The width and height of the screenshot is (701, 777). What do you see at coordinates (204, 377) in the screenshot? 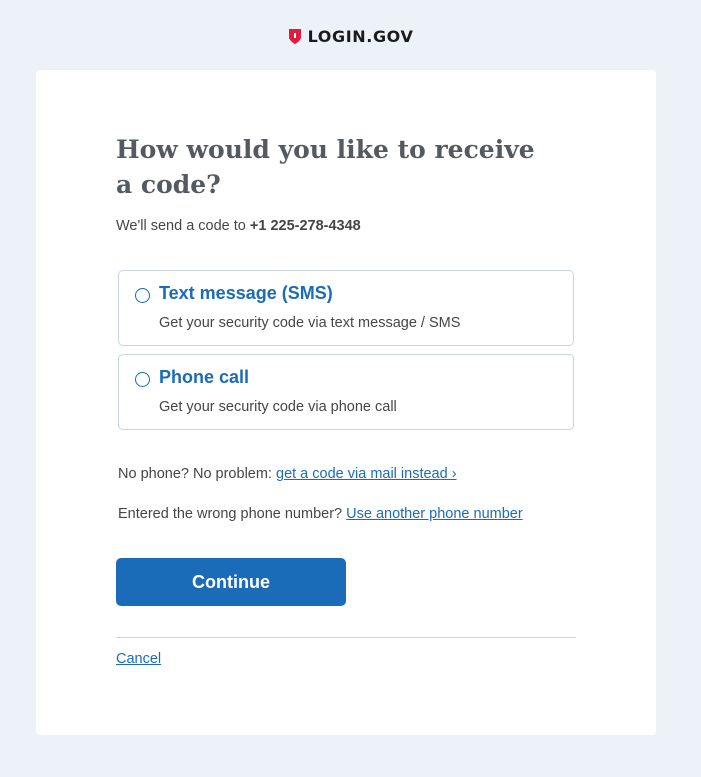
I see `option-phone-call-label: Phone call` at bounding box center [204, 377].